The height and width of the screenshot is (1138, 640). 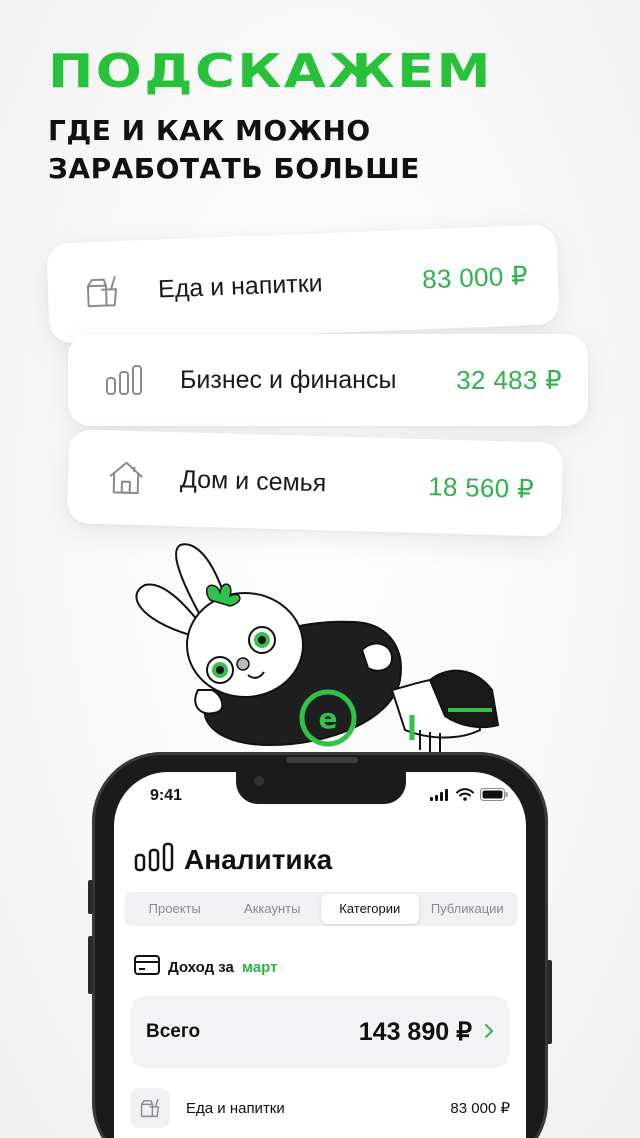 I want to click on income-label: Доход за, so click(x=201, y=967).